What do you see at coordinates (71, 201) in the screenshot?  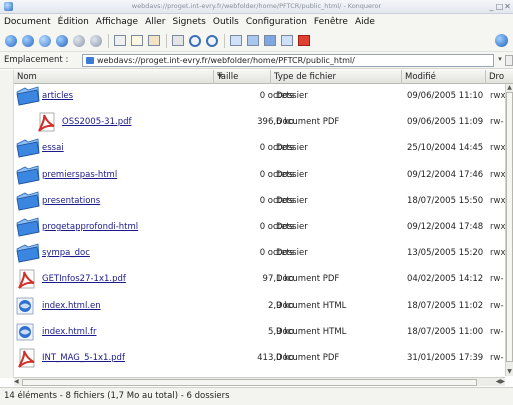 I see `file-name: presentations` at bounding box center [71, 201].